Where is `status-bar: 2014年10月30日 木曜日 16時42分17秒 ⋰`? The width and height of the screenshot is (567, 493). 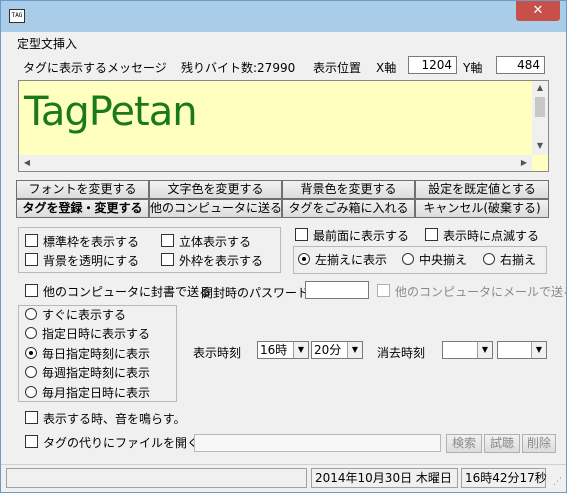 status-bar: 2014年10月30日 木曜日 16時42分17秒 ⋰ is located at coordinates (283, 478).